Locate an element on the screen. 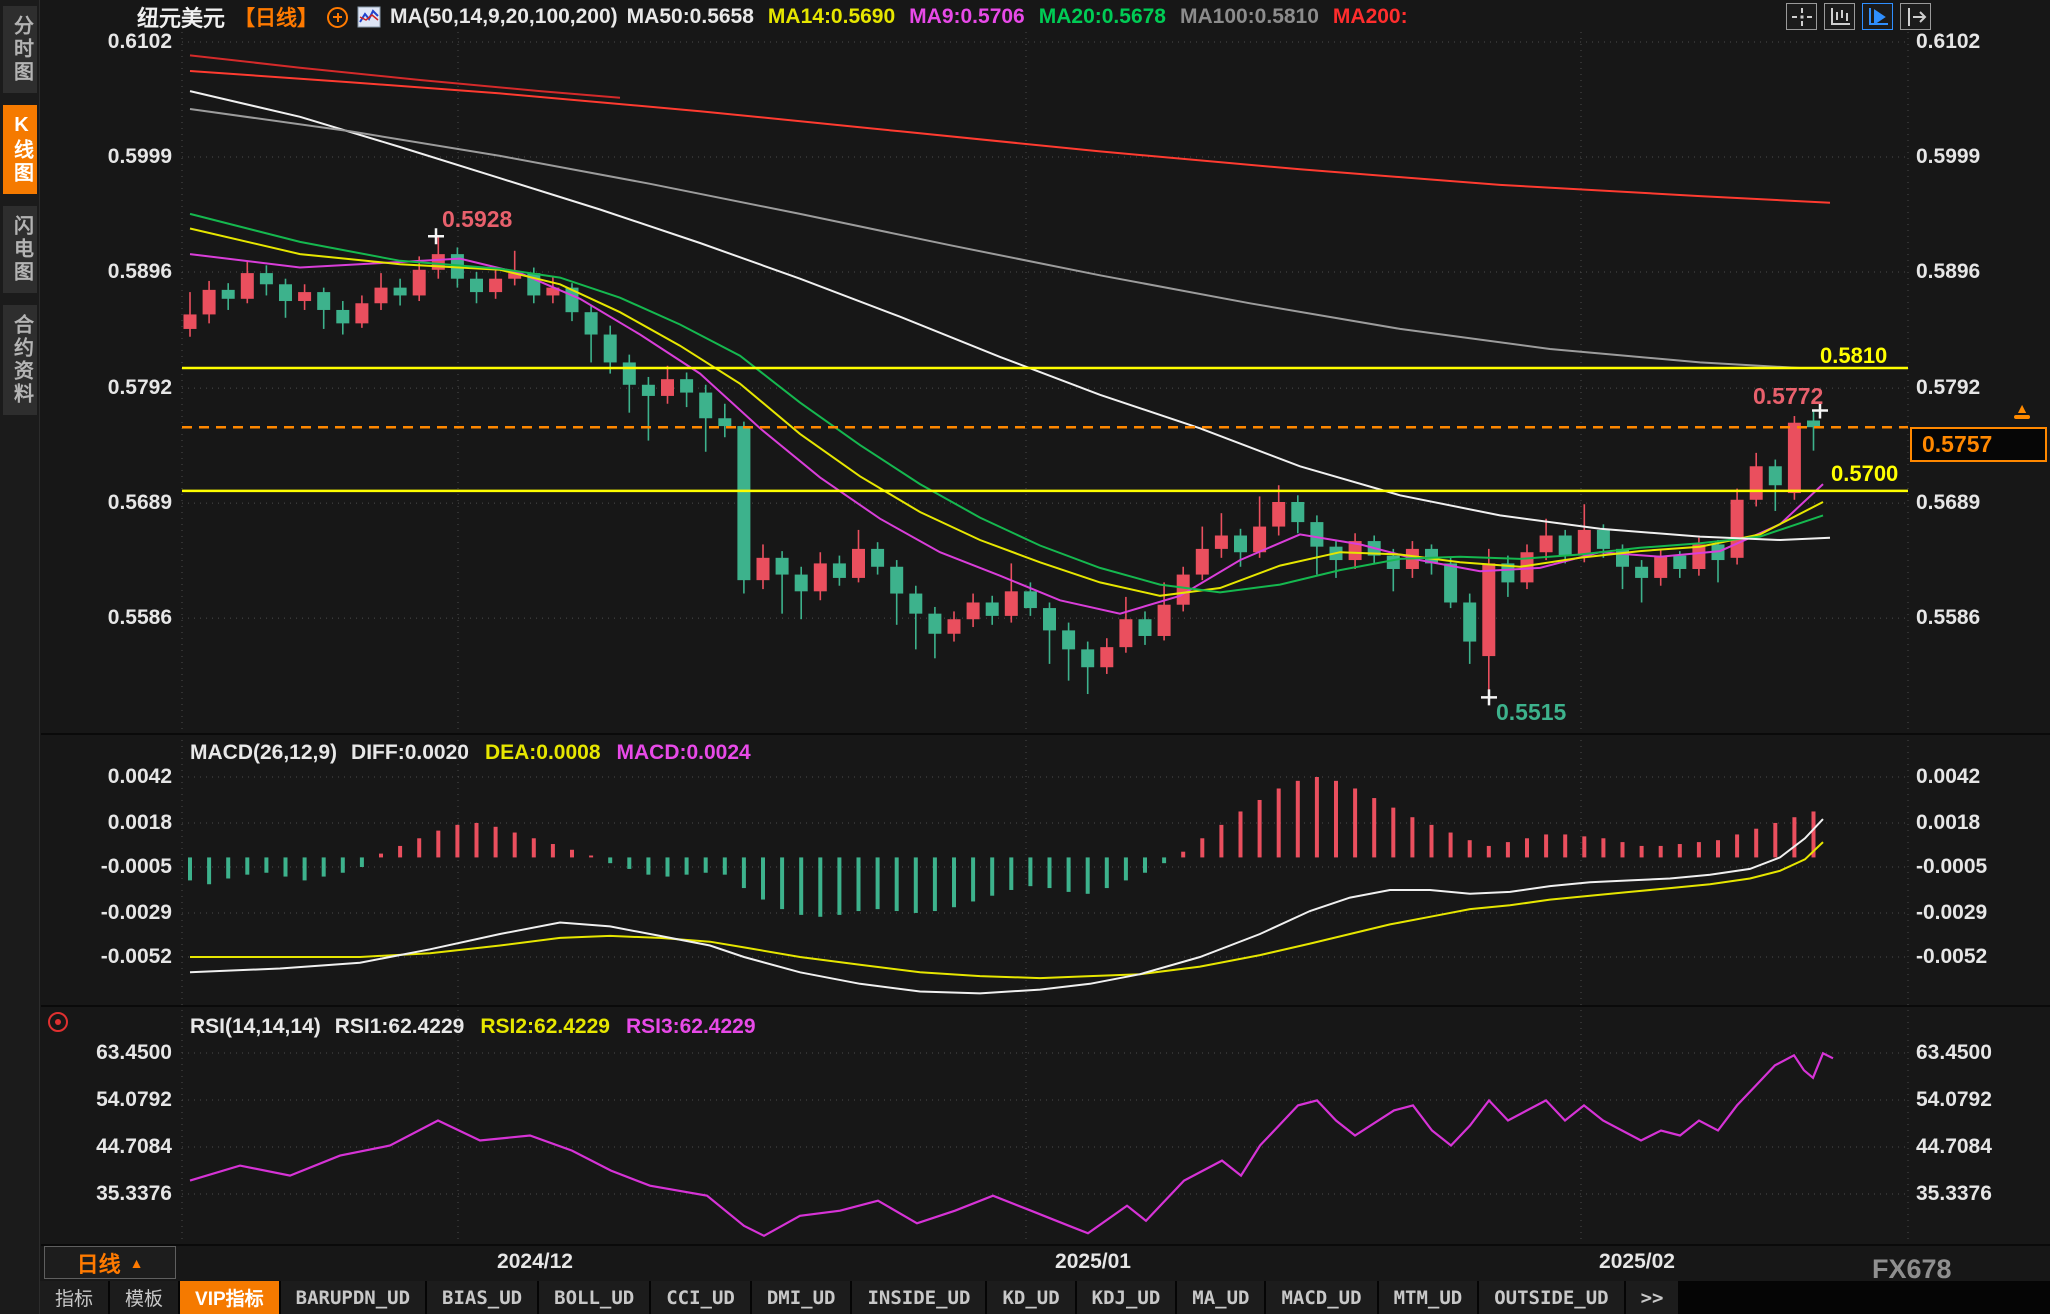 Image resolution: width=2050 pixels, height=1314 pixels. tab-DMI_UD: DMI_UD is located at coordinates (801, 1297).